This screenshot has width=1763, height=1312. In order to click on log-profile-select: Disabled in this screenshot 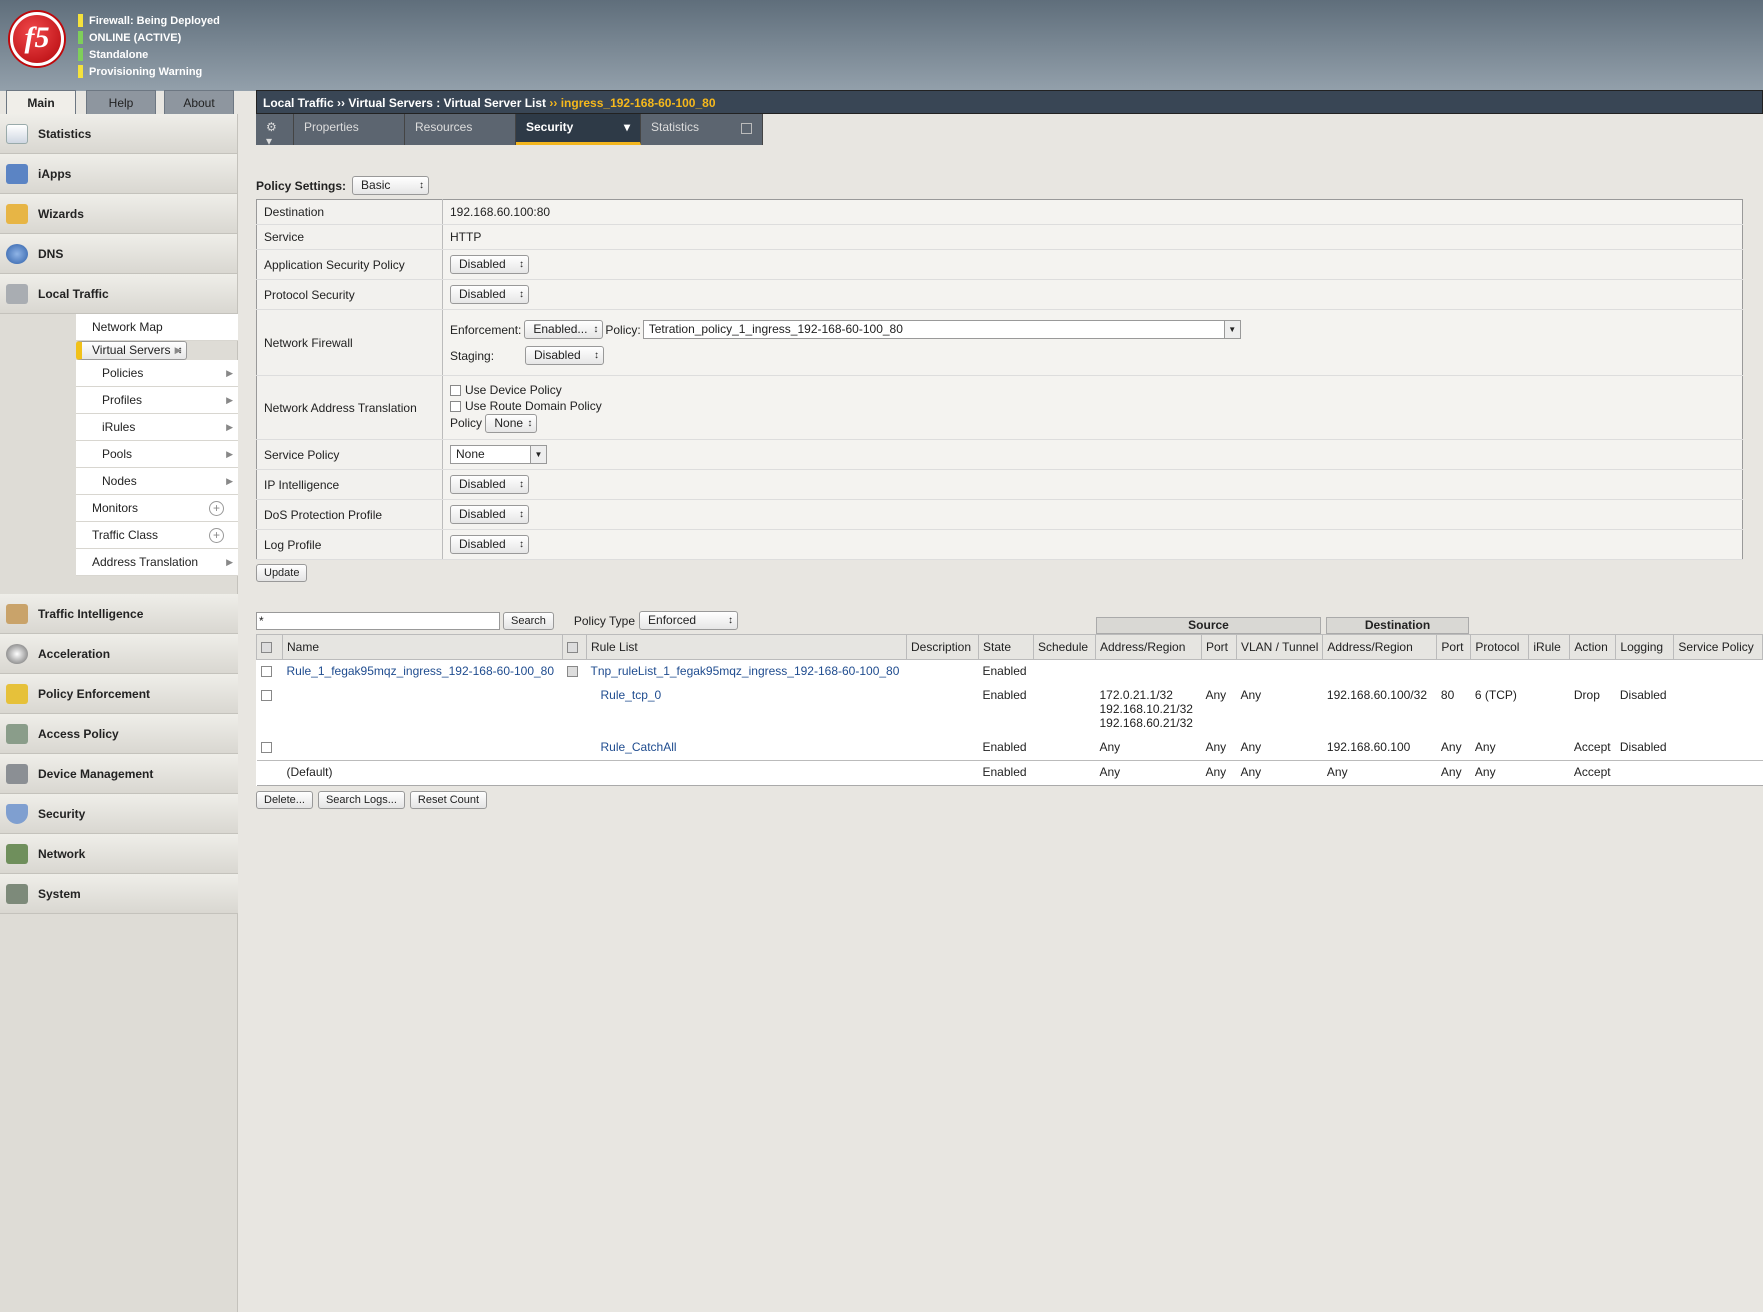, I will do `click(489, 544)`.